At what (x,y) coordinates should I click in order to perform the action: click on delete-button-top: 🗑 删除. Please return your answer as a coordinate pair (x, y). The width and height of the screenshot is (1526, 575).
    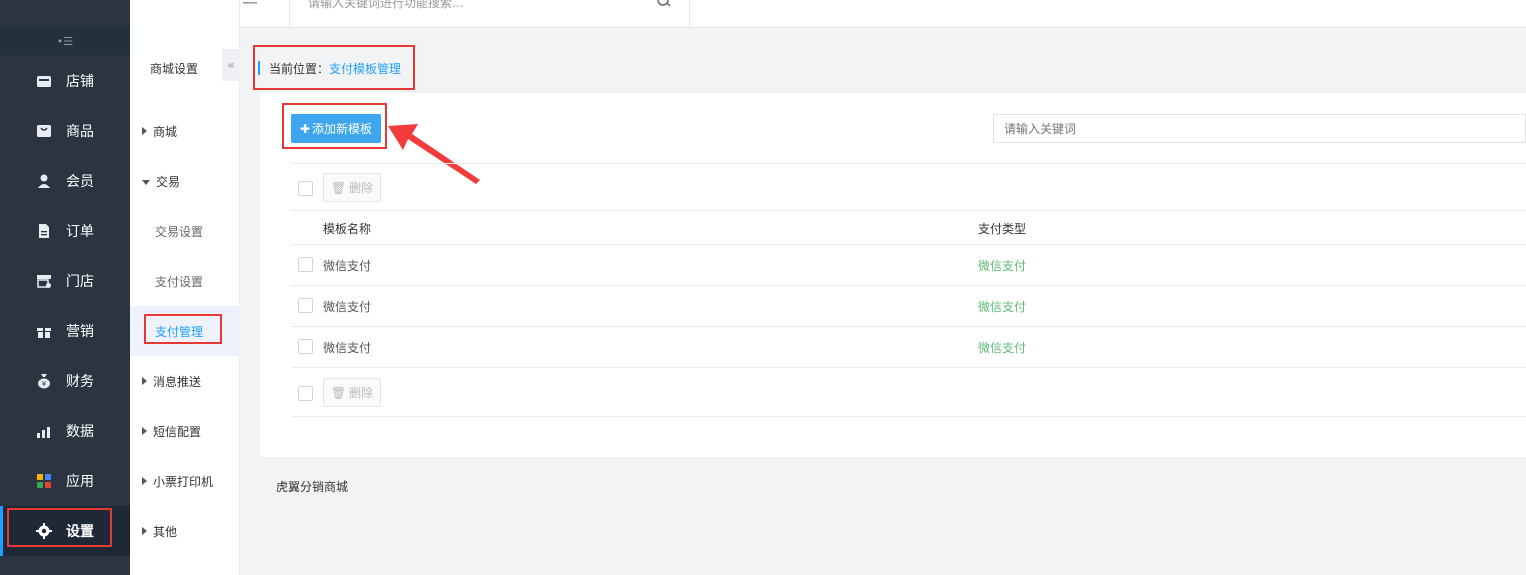
    Looking at the image, I should click on (352, 187).